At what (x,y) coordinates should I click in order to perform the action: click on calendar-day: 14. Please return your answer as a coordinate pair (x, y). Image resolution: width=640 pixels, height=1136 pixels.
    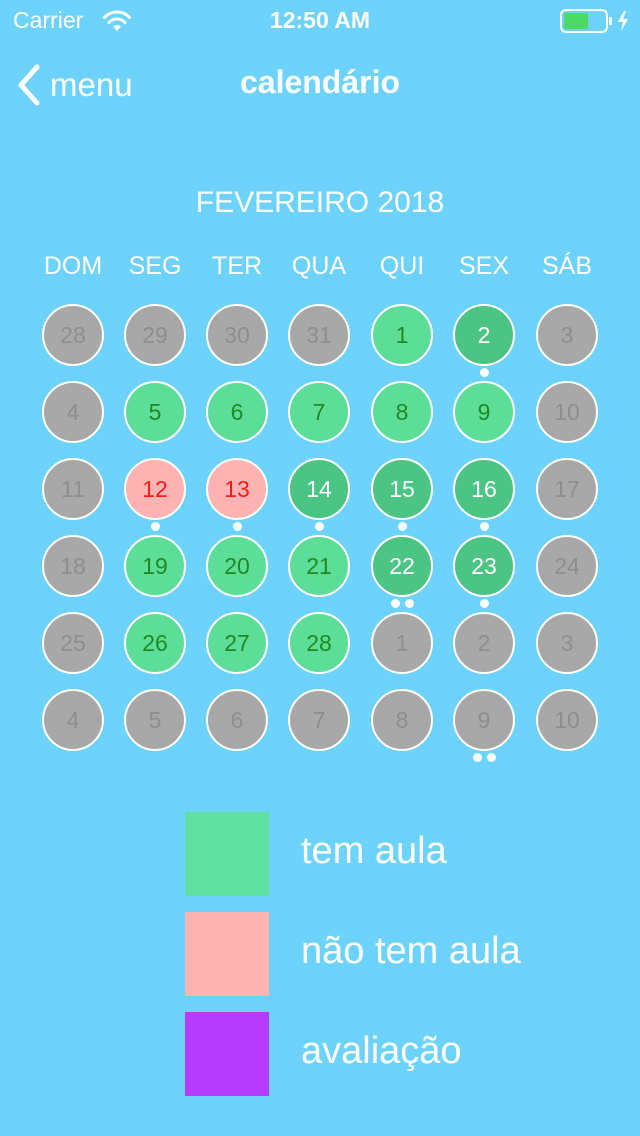
    Looking at the image, I should click on (319, 489).